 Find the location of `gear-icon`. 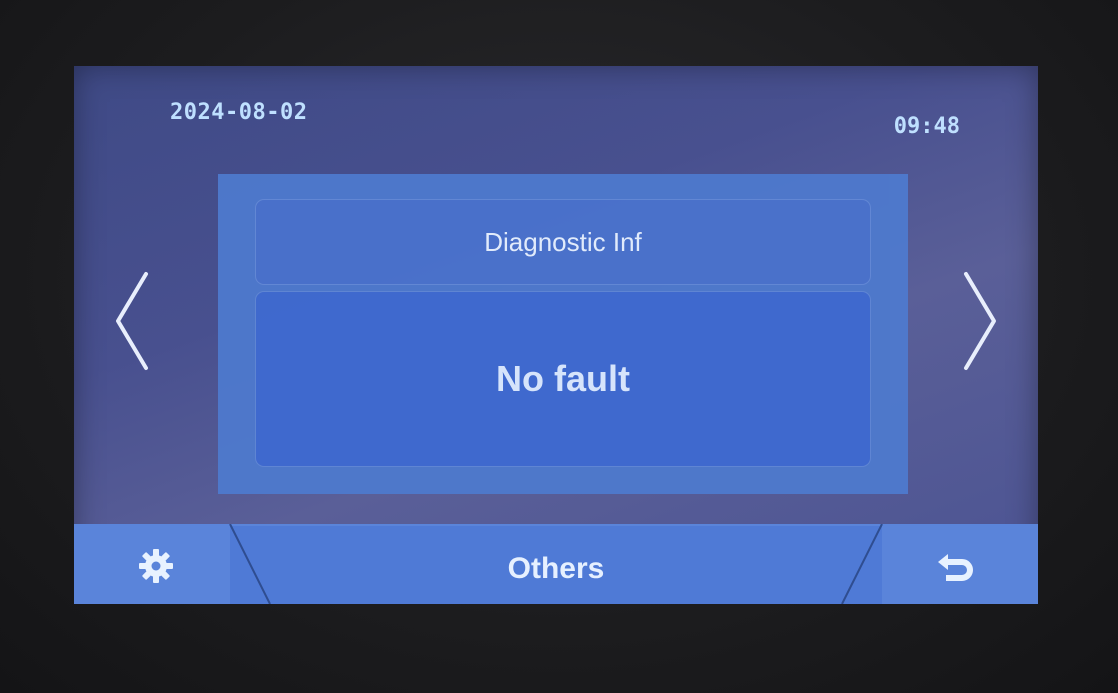

gear-icon is located at coordinates (156, 566).